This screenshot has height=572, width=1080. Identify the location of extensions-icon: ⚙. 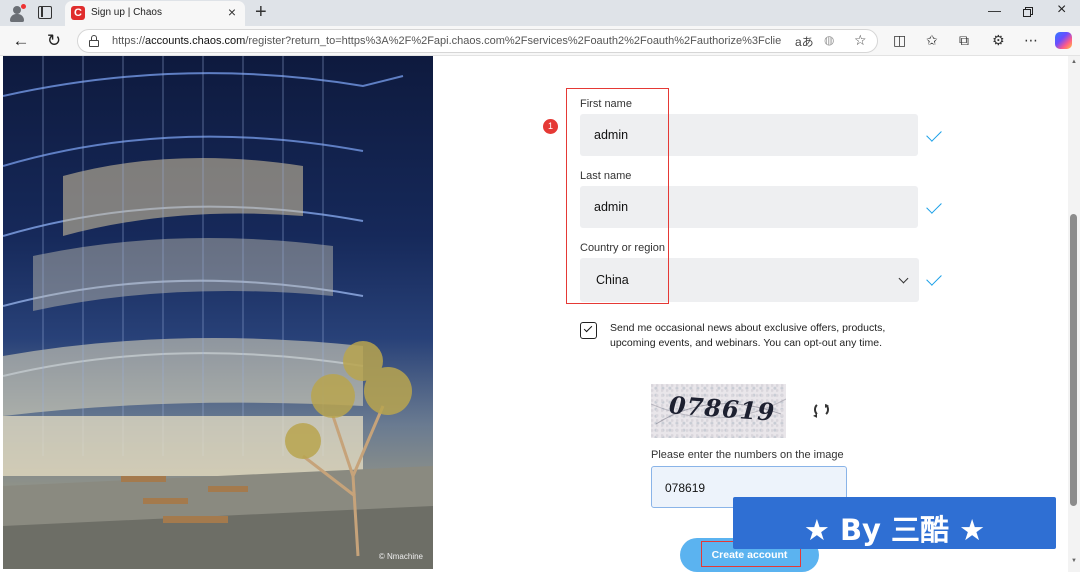
(998, 40).